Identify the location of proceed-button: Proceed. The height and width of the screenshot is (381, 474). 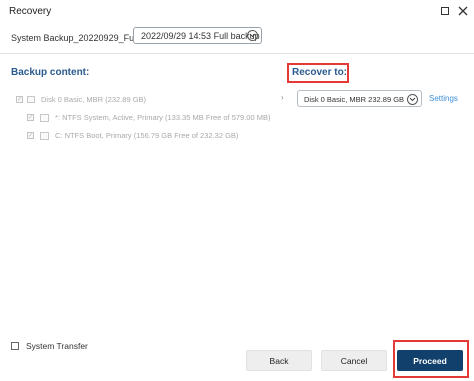
(430, 360).